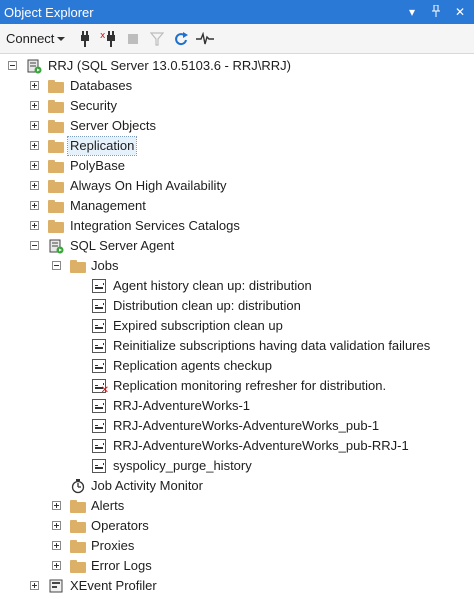  I want to click on sql-agent-icon, so click(56, 246).